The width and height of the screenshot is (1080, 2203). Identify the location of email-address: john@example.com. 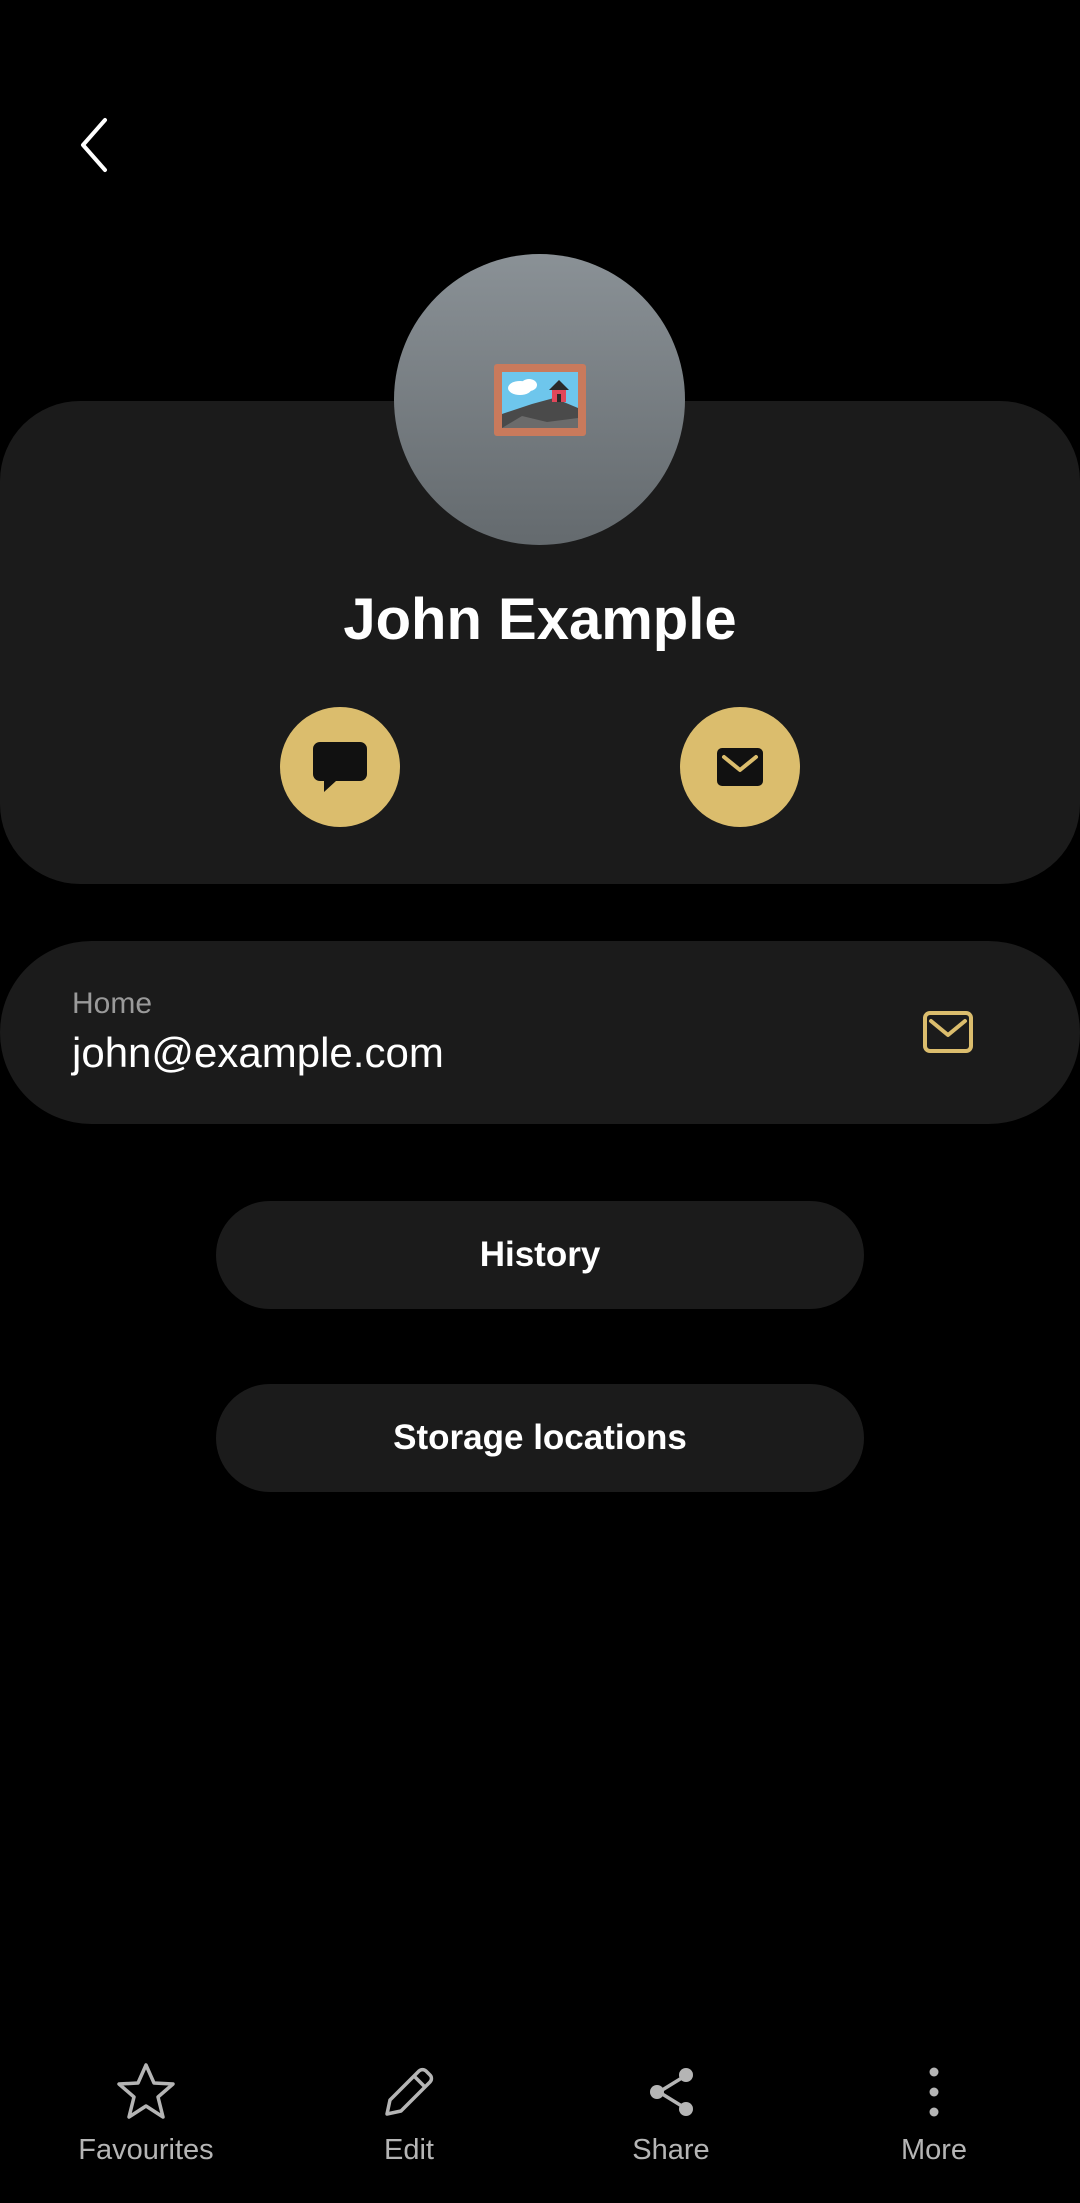
(258, 1052).